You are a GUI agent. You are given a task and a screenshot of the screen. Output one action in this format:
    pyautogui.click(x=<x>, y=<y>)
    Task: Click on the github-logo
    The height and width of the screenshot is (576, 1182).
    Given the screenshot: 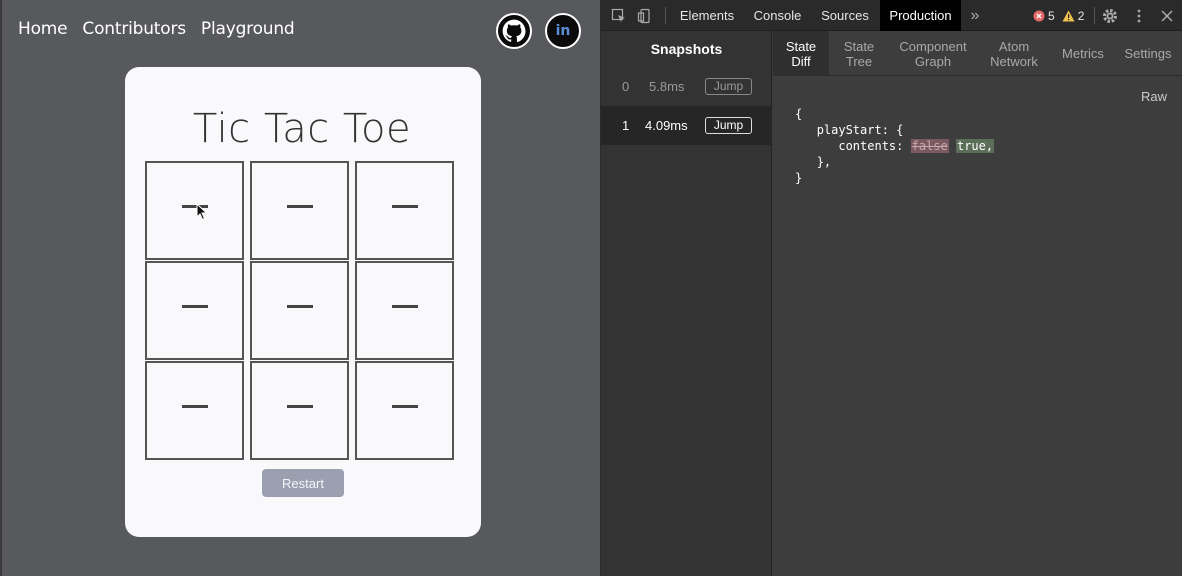 What is the action you would take?
    pyautogui.click(x=514, y=31)
    